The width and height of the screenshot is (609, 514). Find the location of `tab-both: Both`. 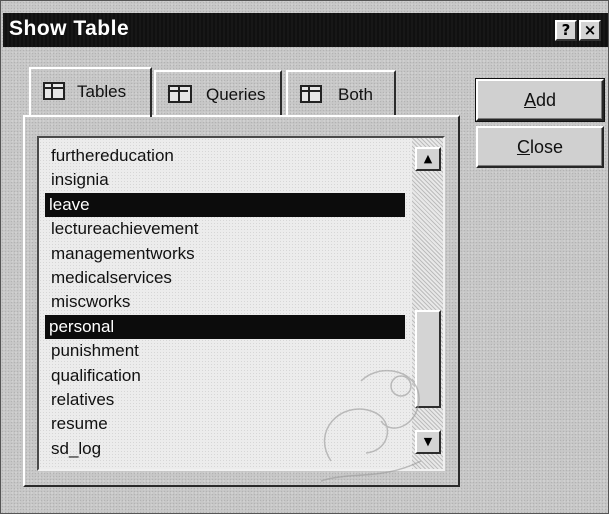

tab-both: Both is located at coordinates (341, 93).